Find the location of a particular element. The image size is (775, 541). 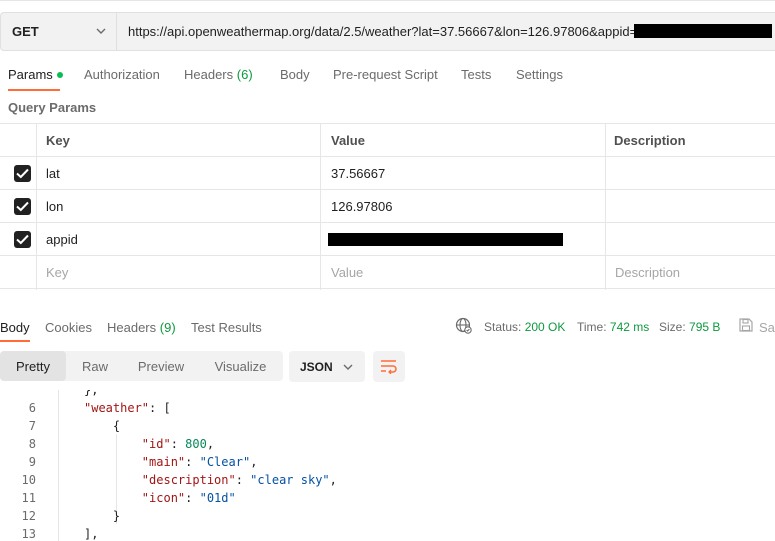

tab-body: Body is located at coordinates (295, 74).